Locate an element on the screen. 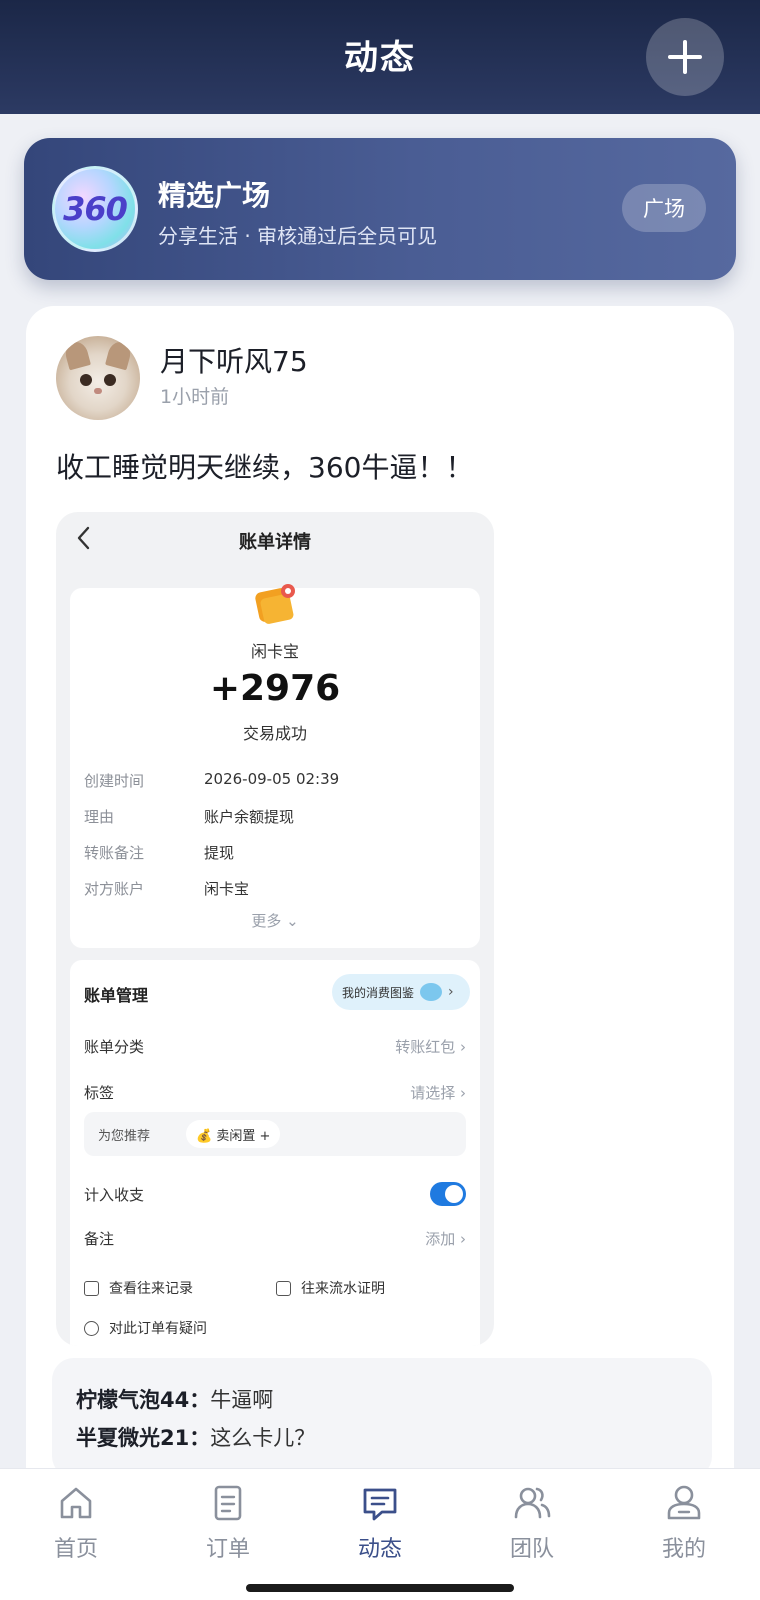  tab-team: 团队 is located at coordinates (532, 1523).